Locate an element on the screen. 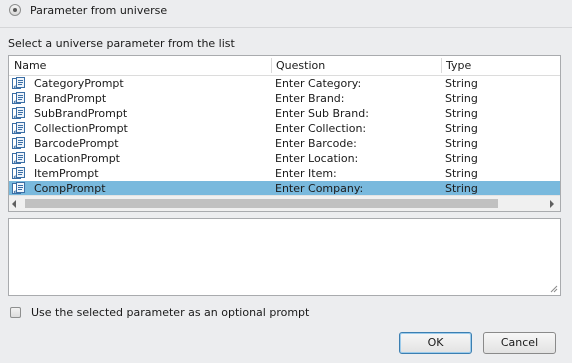 This screenshot has height=363, width=572. table-row: SubBrandPrompt Enter Sub Brand: String is located at coordinates (284, 113).